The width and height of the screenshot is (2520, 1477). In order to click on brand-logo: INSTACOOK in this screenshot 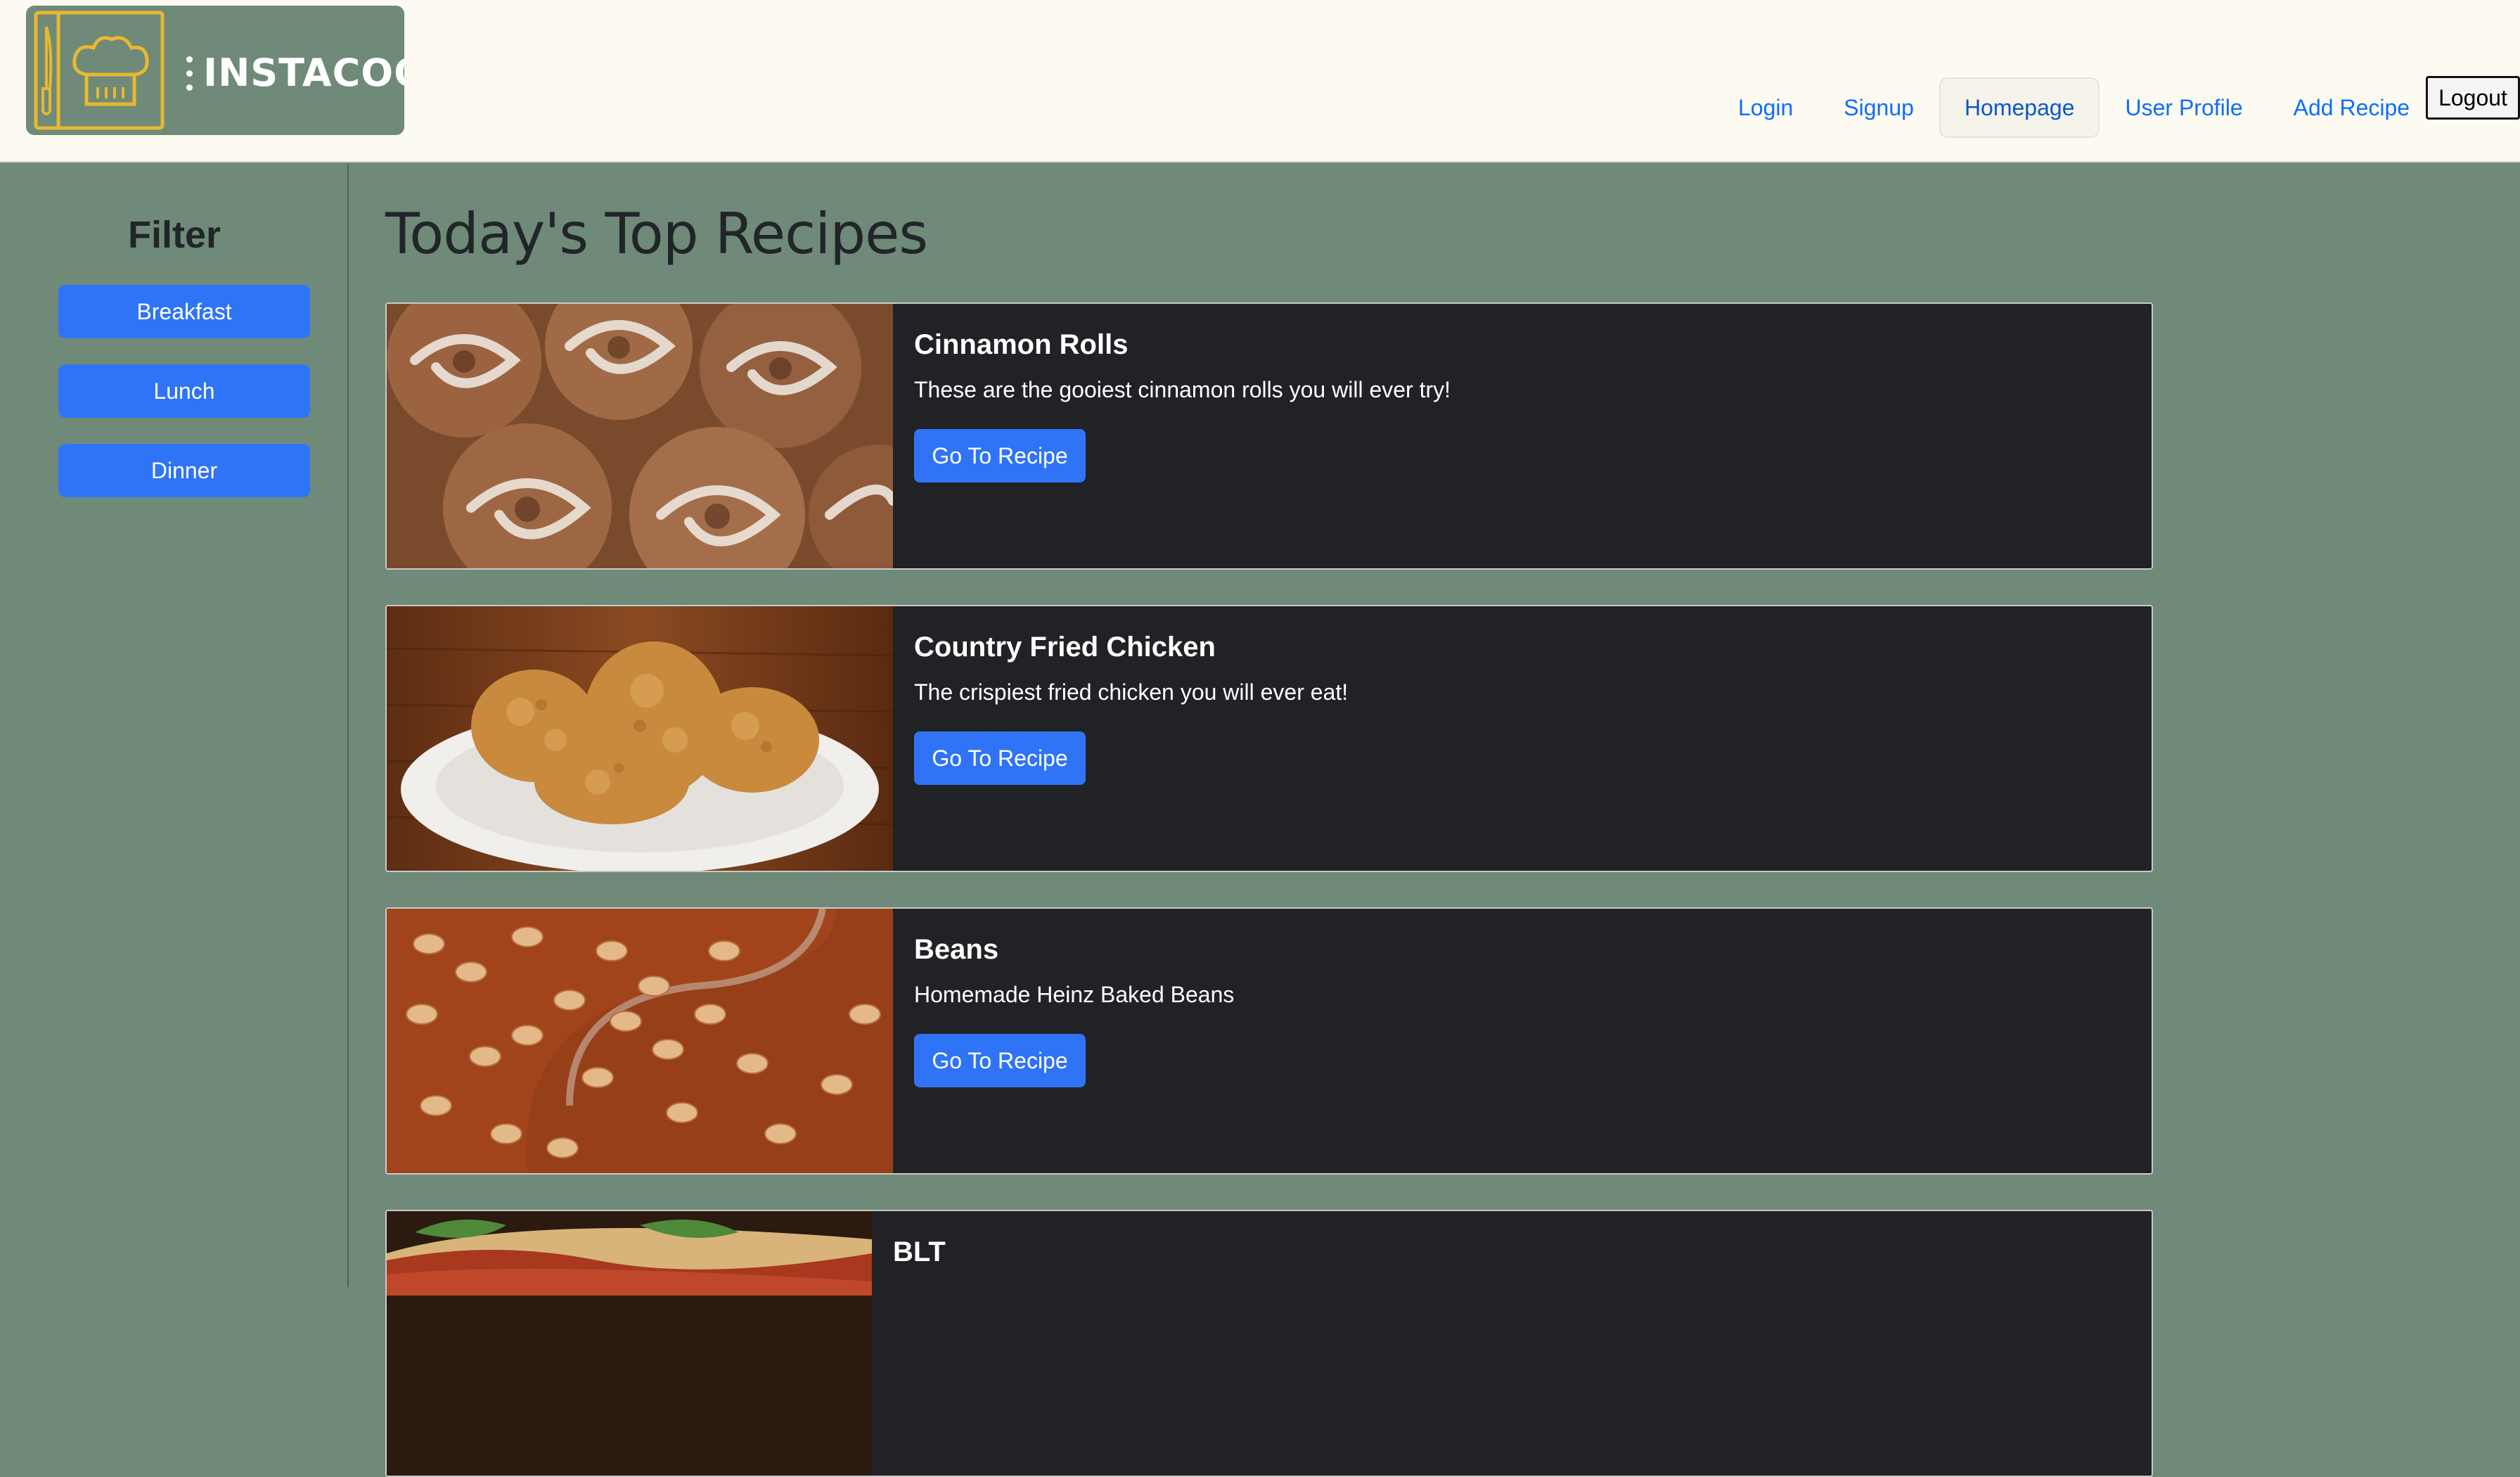, I will do `click(215, 70)`.